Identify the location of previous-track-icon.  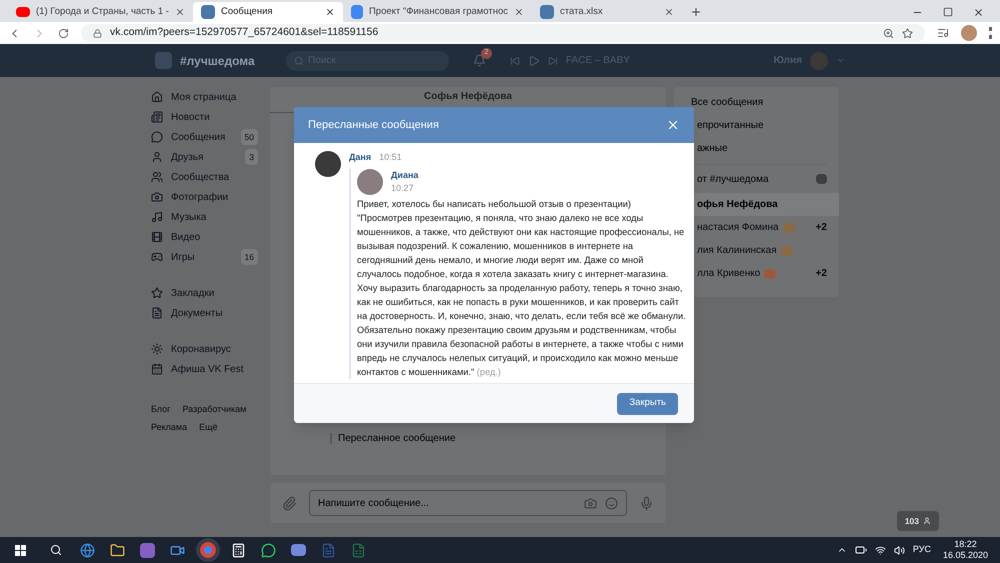
(515, 61).